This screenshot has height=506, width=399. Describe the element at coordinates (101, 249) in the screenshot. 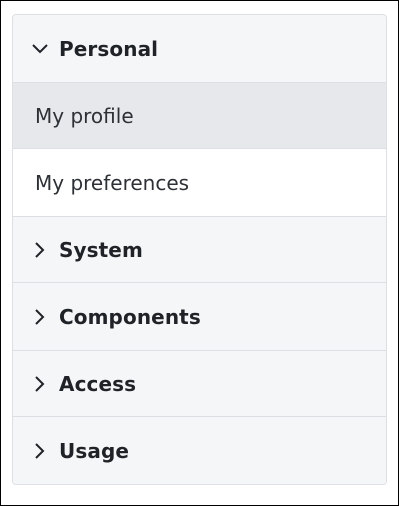

I see `section-system-label: System` at that location.